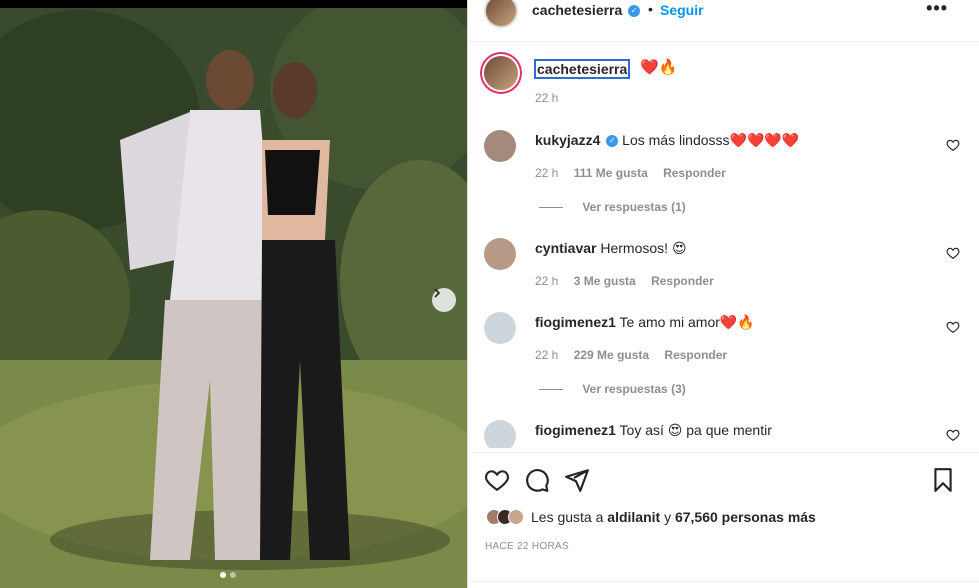  Describe the element at coordinates (682, 10) in the screenshot. I see `follow-button: Seguir` at that location.